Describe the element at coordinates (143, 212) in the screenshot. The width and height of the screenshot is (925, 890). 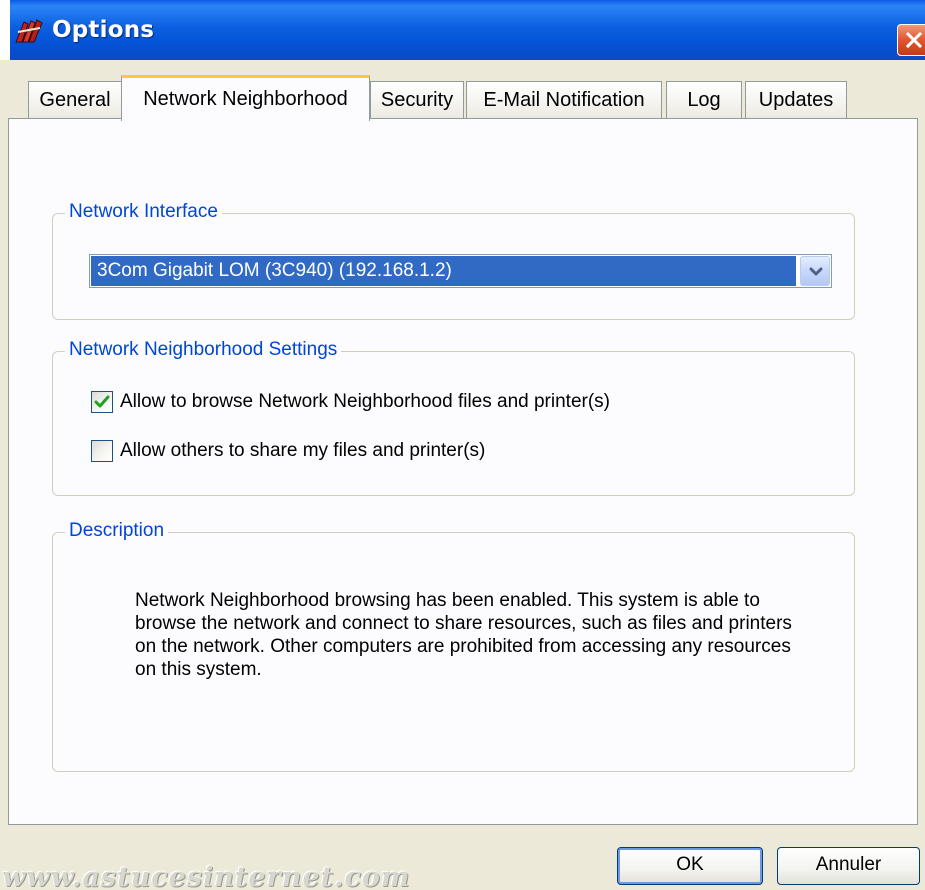
I see `group-legend: Network Interface` at that location.